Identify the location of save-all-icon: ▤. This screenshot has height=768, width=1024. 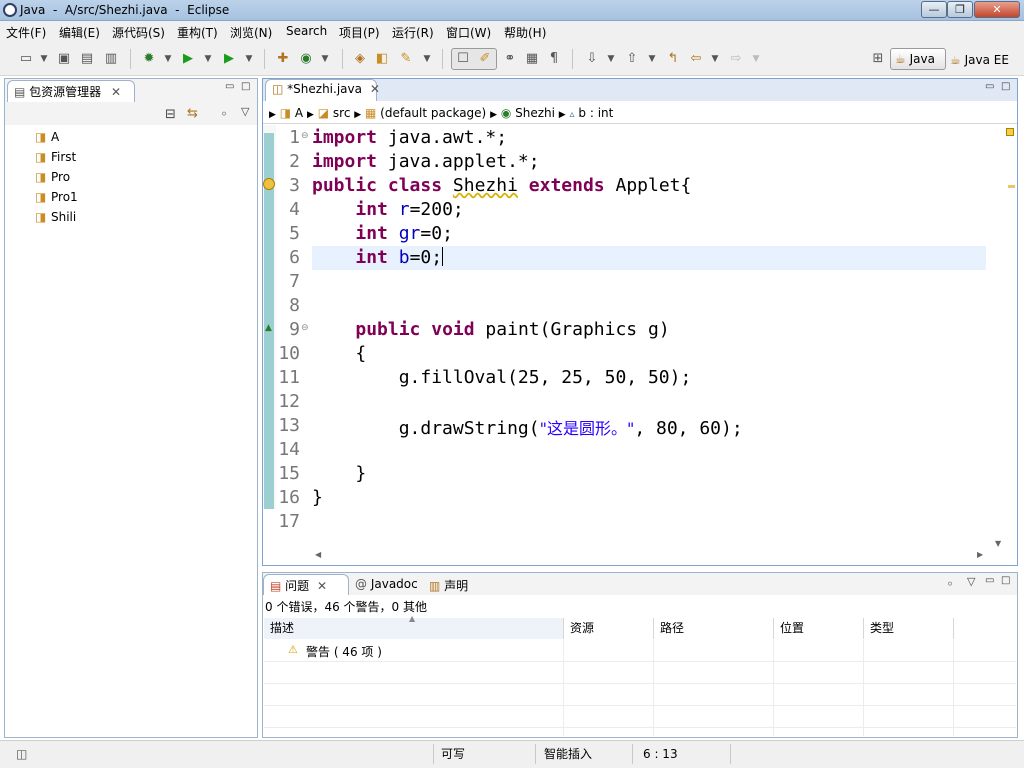
(87, 59).